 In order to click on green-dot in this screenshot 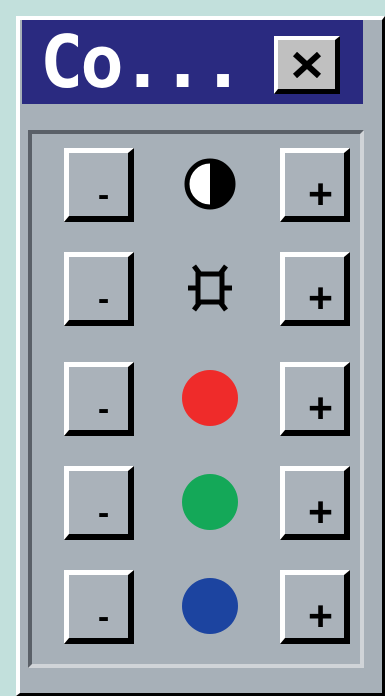, I will do `click(210, 502)`.